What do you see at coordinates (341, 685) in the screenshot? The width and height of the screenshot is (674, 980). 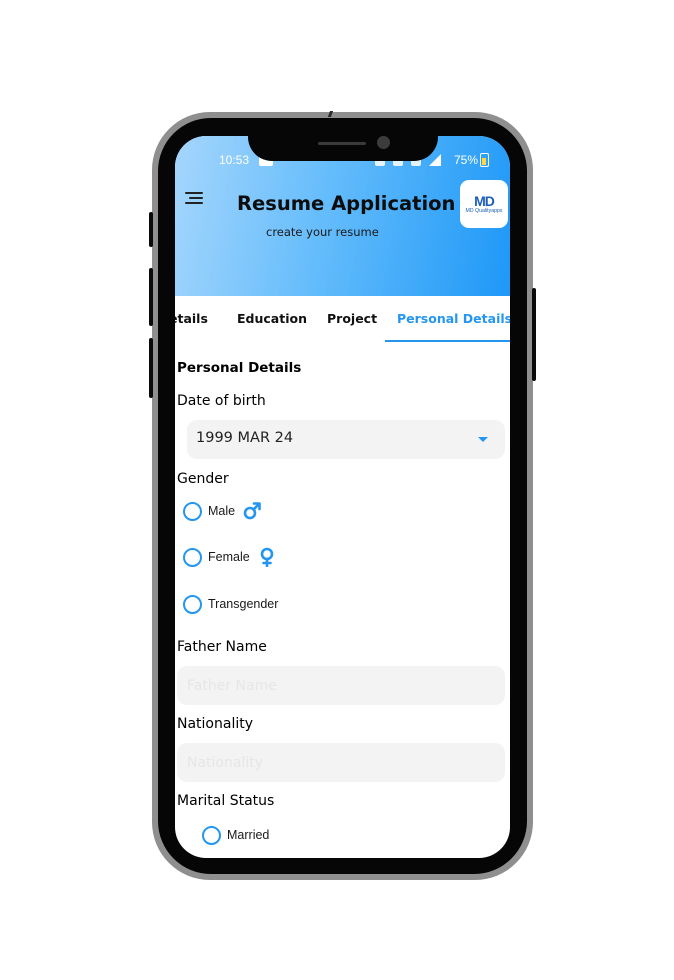 I see `father-name-input` at bounding box center [341, 685].